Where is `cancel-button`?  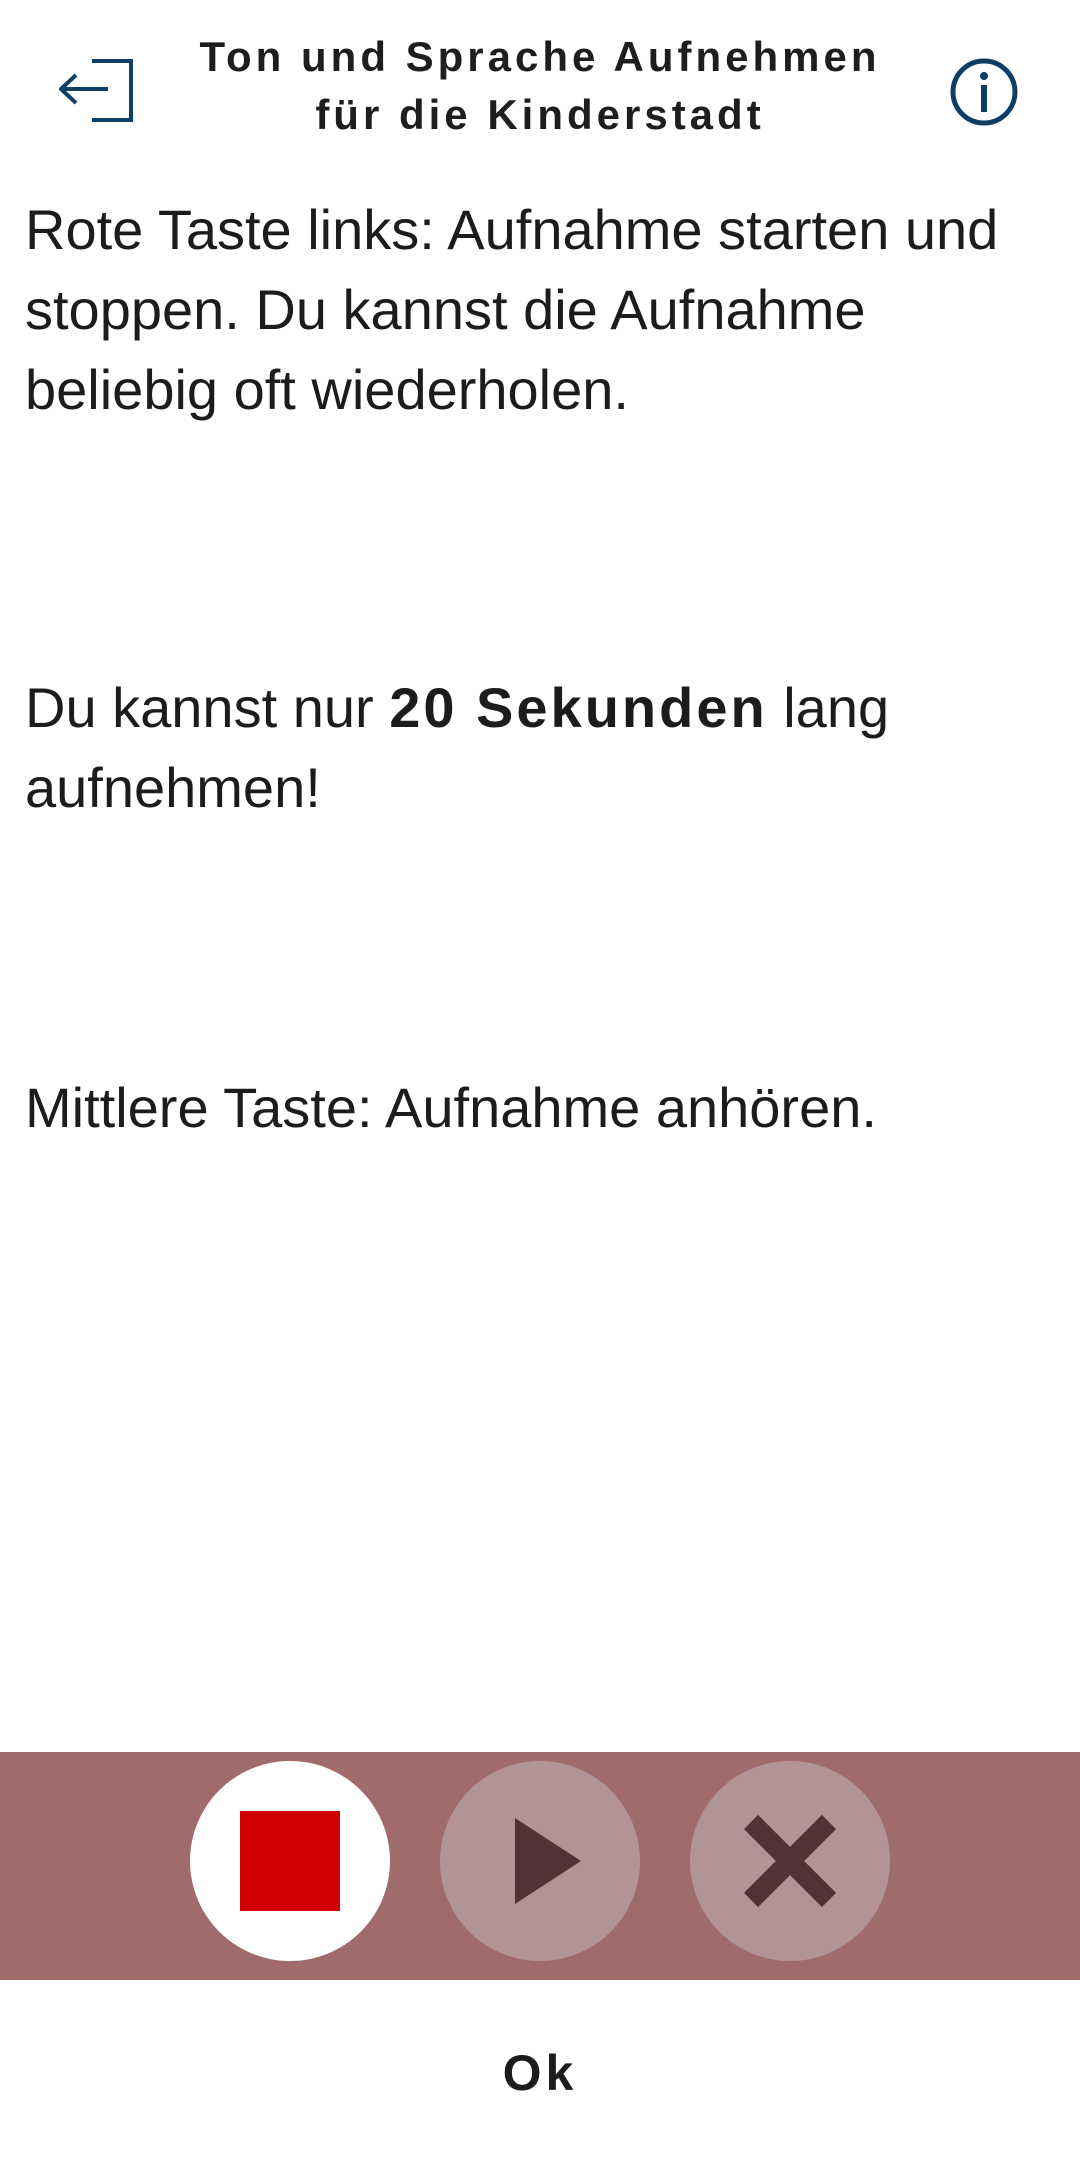 cancel-button is located at coordinates (790, 1861).